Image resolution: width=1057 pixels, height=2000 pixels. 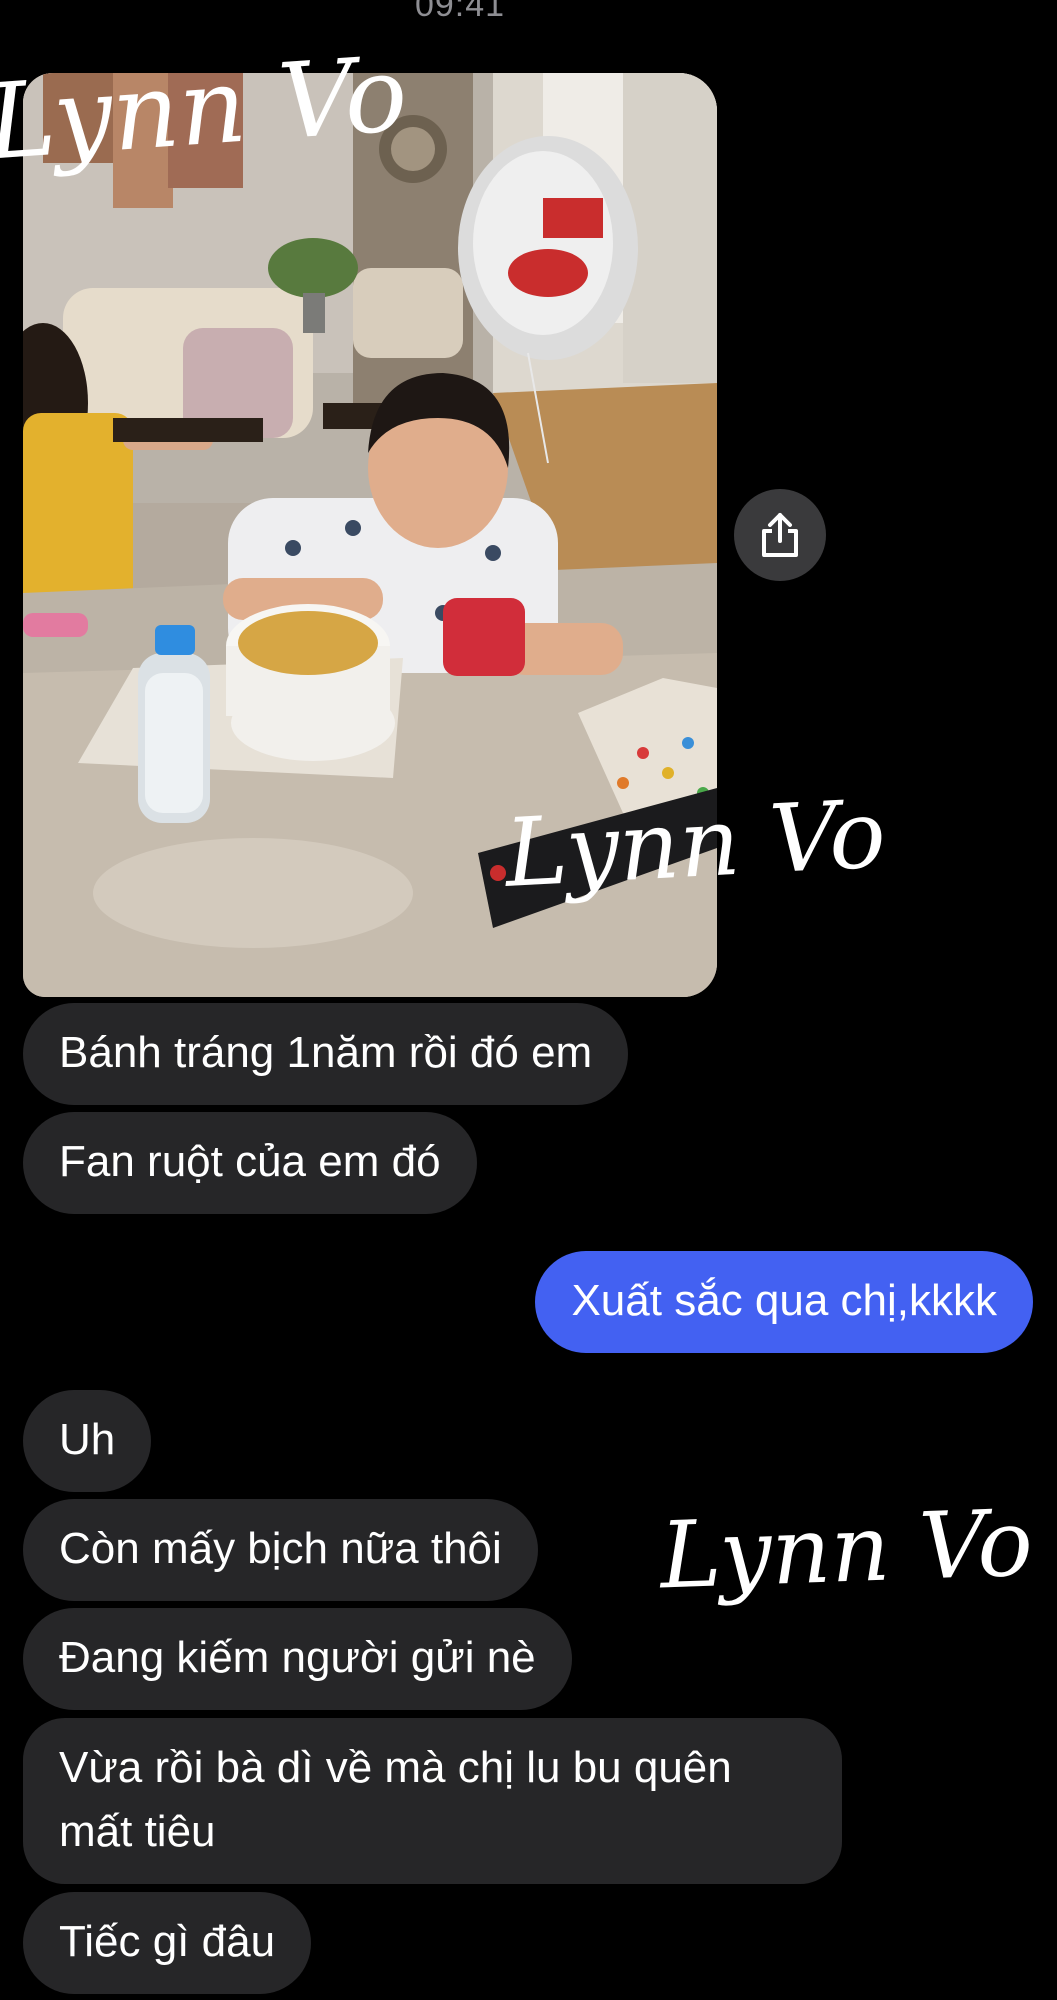 I want to click on message-bubble-incoming: Fan ruột của em đó, so click(x=250, y=1163).